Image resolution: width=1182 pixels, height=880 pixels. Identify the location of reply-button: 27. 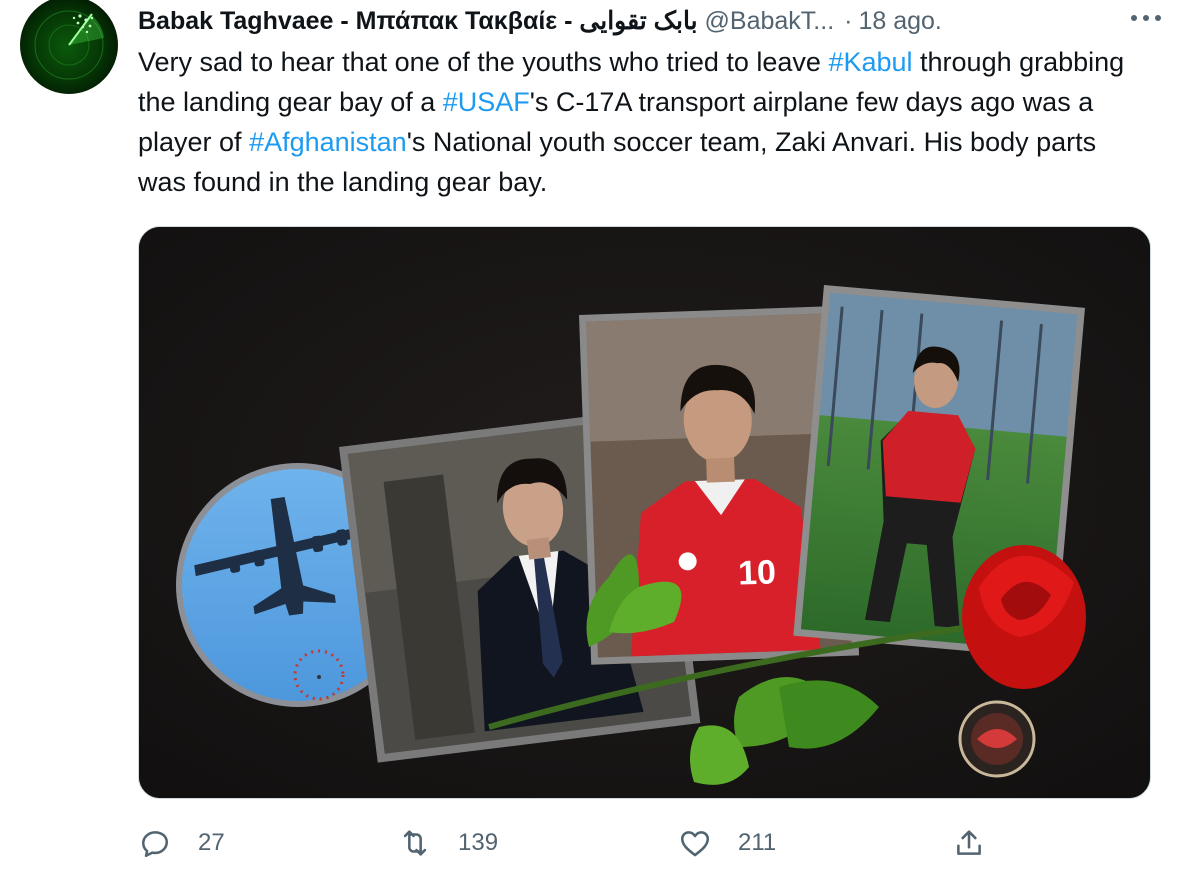
(181, 843).